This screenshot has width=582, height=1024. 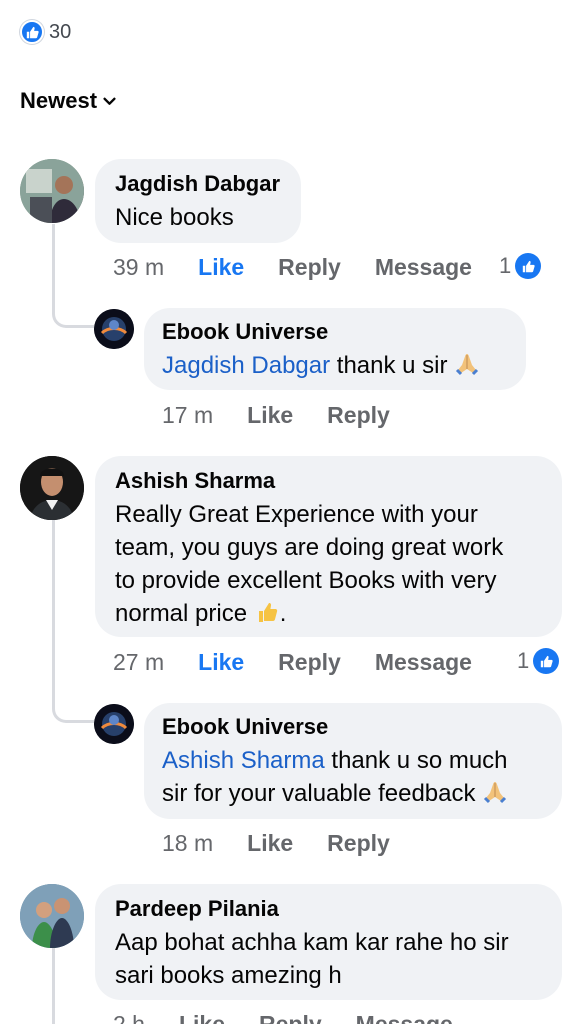 I want to click on comment-actions: 27 m Like Reply Message, so click(x=292, y=662).